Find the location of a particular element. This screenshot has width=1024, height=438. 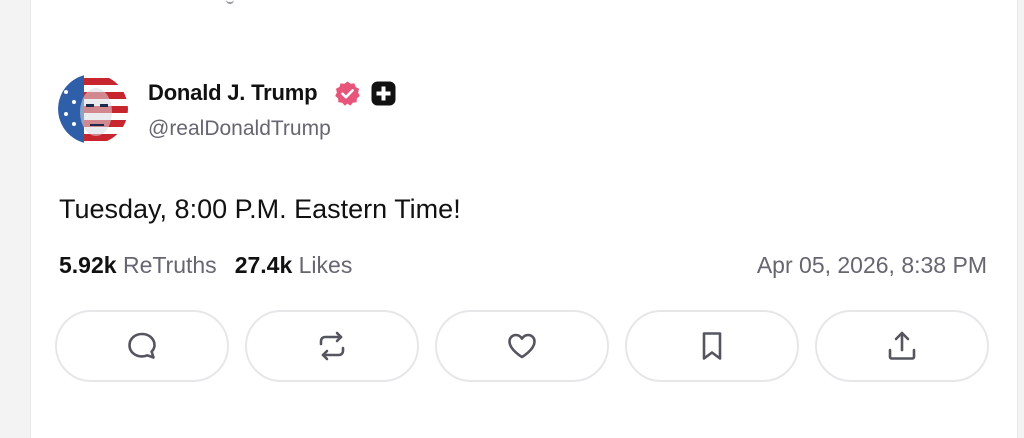

retruth-button is located at coordinates (332, 346).